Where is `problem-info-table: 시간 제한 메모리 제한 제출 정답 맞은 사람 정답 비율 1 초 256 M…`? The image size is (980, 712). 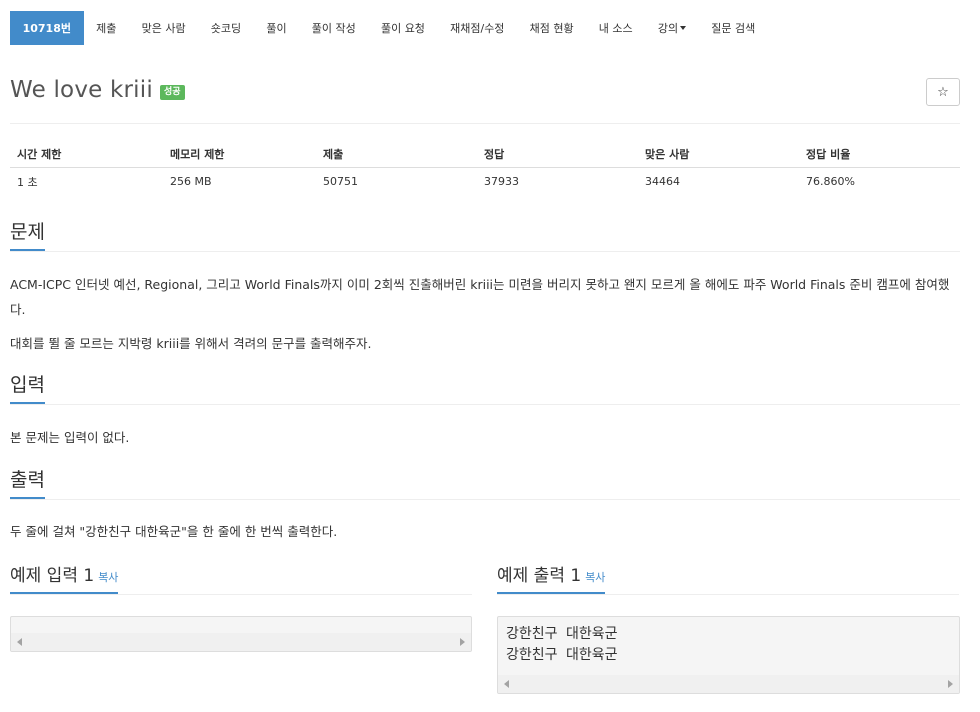
problem-info-table: 시간 제한 메모리 제한 제출 정답 맞은 사람 정답 비율 1 초 256 M… is located at coordinates (485, 169).